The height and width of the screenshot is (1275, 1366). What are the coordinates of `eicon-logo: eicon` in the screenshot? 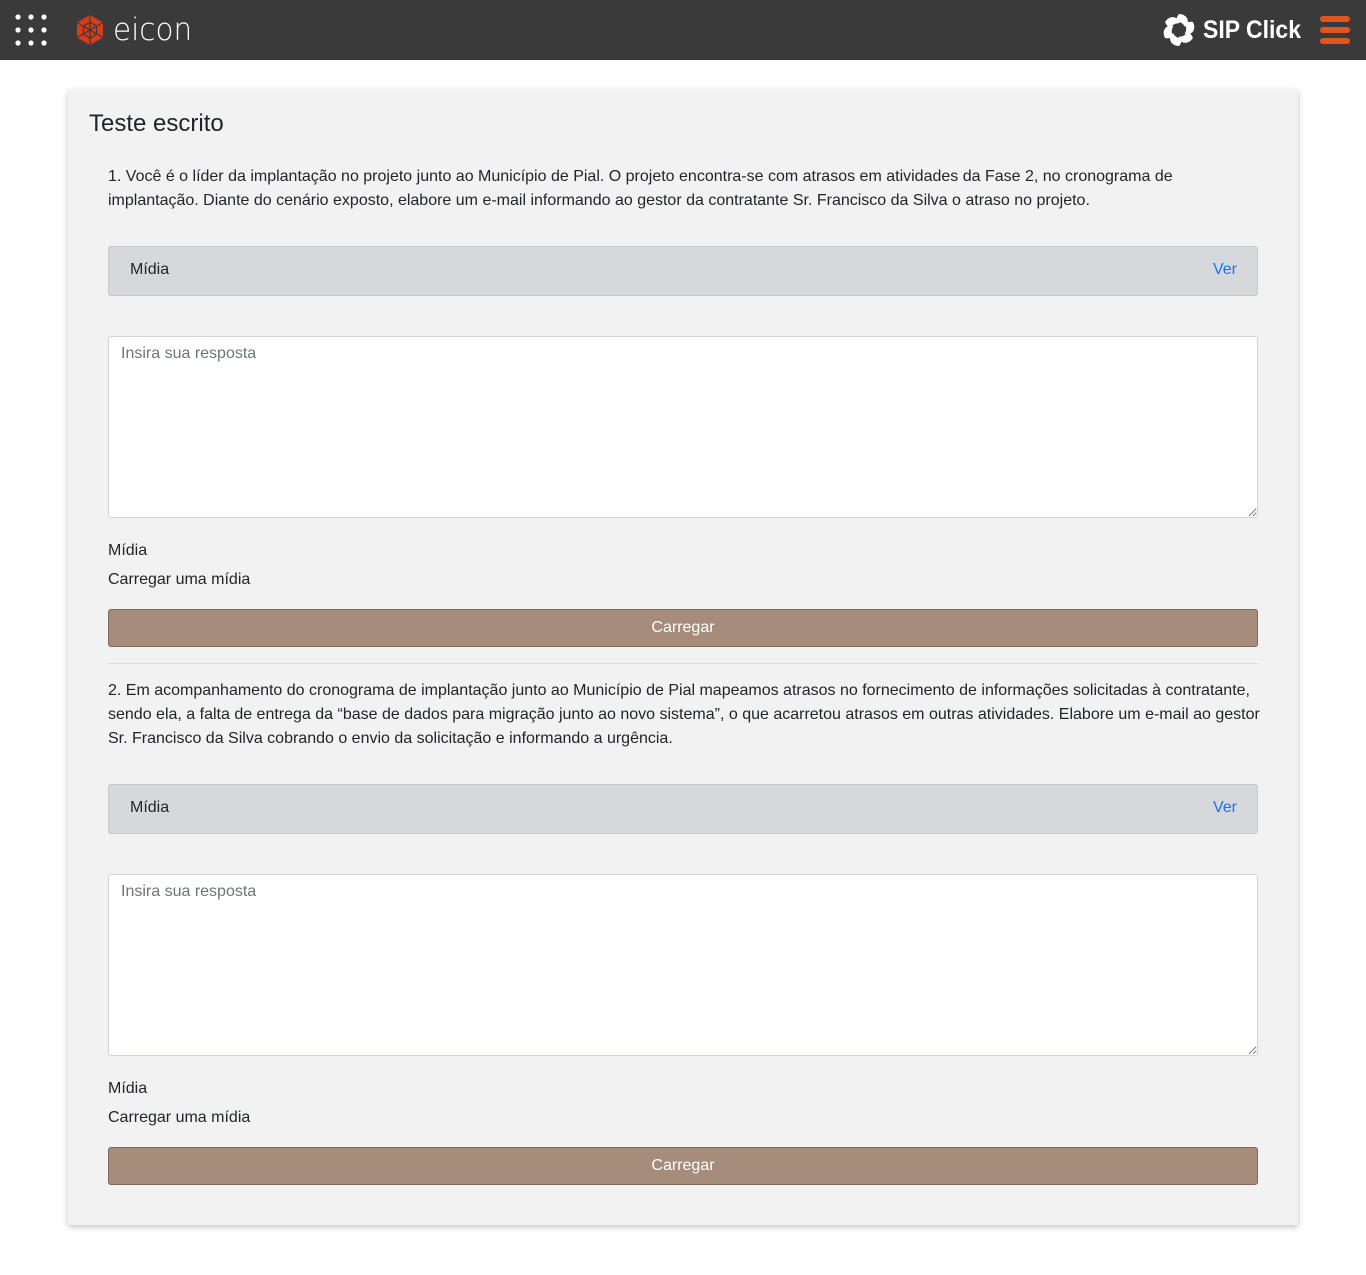 It's located at (135, 30).